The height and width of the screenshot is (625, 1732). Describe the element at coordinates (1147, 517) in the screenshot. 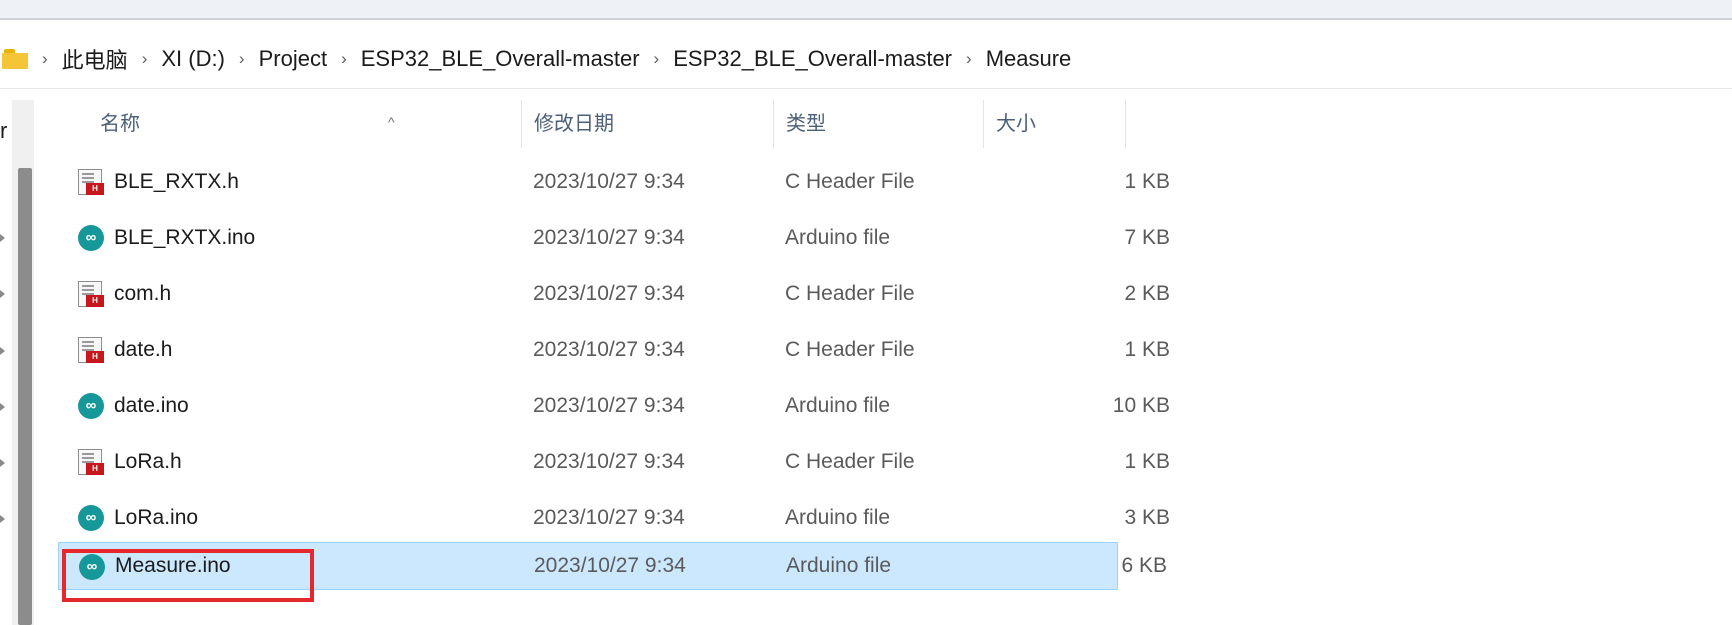

I see `file-size: 3 KB` at that location.